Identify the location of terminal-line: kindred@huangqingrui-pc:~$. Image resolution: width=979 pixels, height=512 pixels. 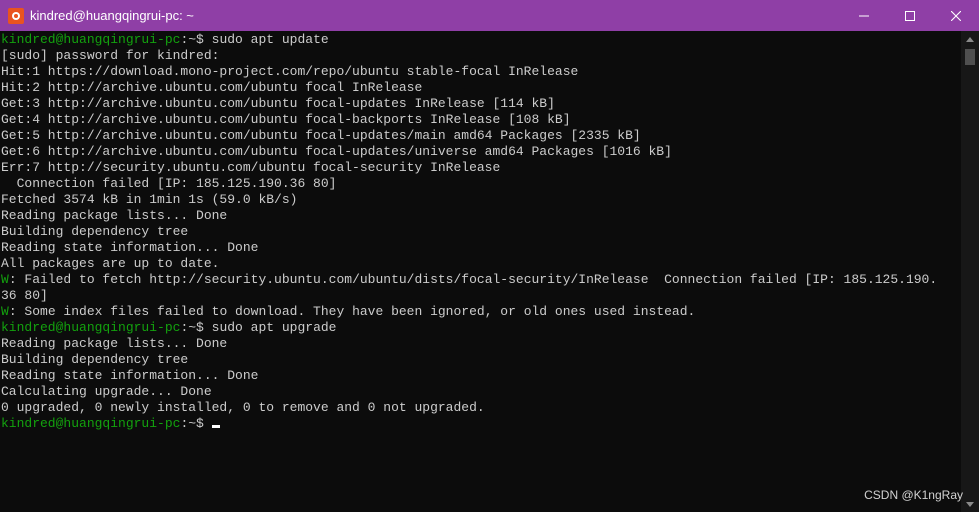
(110, 424).